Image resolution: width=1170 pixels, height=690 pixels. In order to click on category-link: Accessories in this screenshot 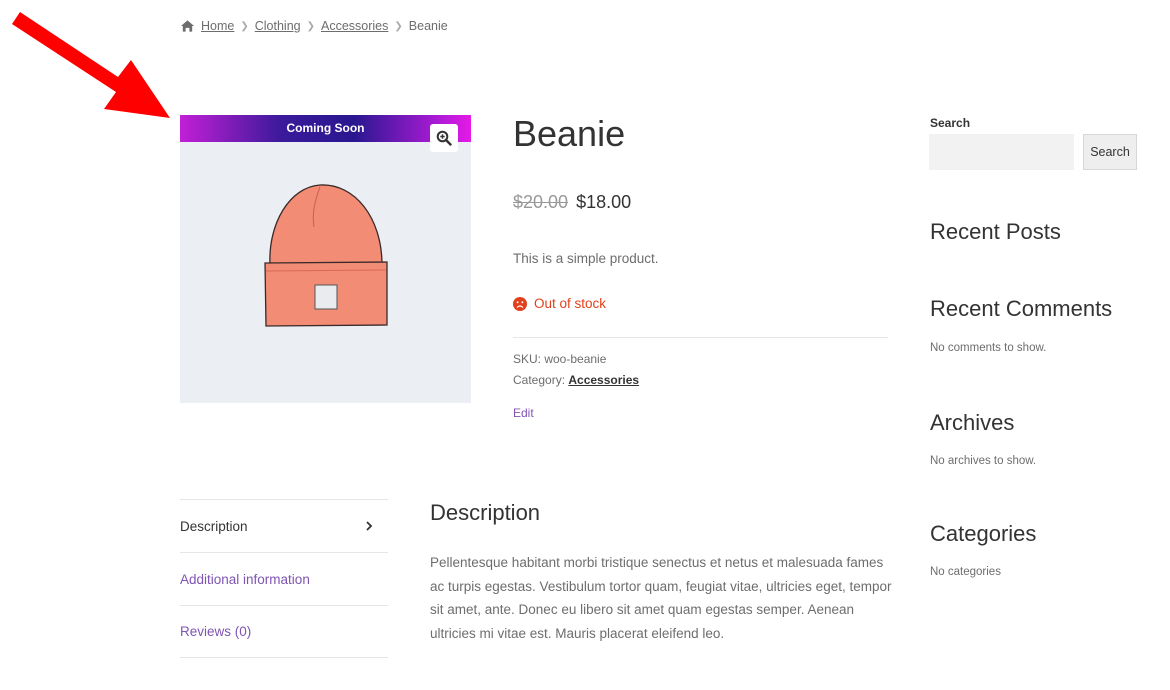, I will do `click(603, 380)`.